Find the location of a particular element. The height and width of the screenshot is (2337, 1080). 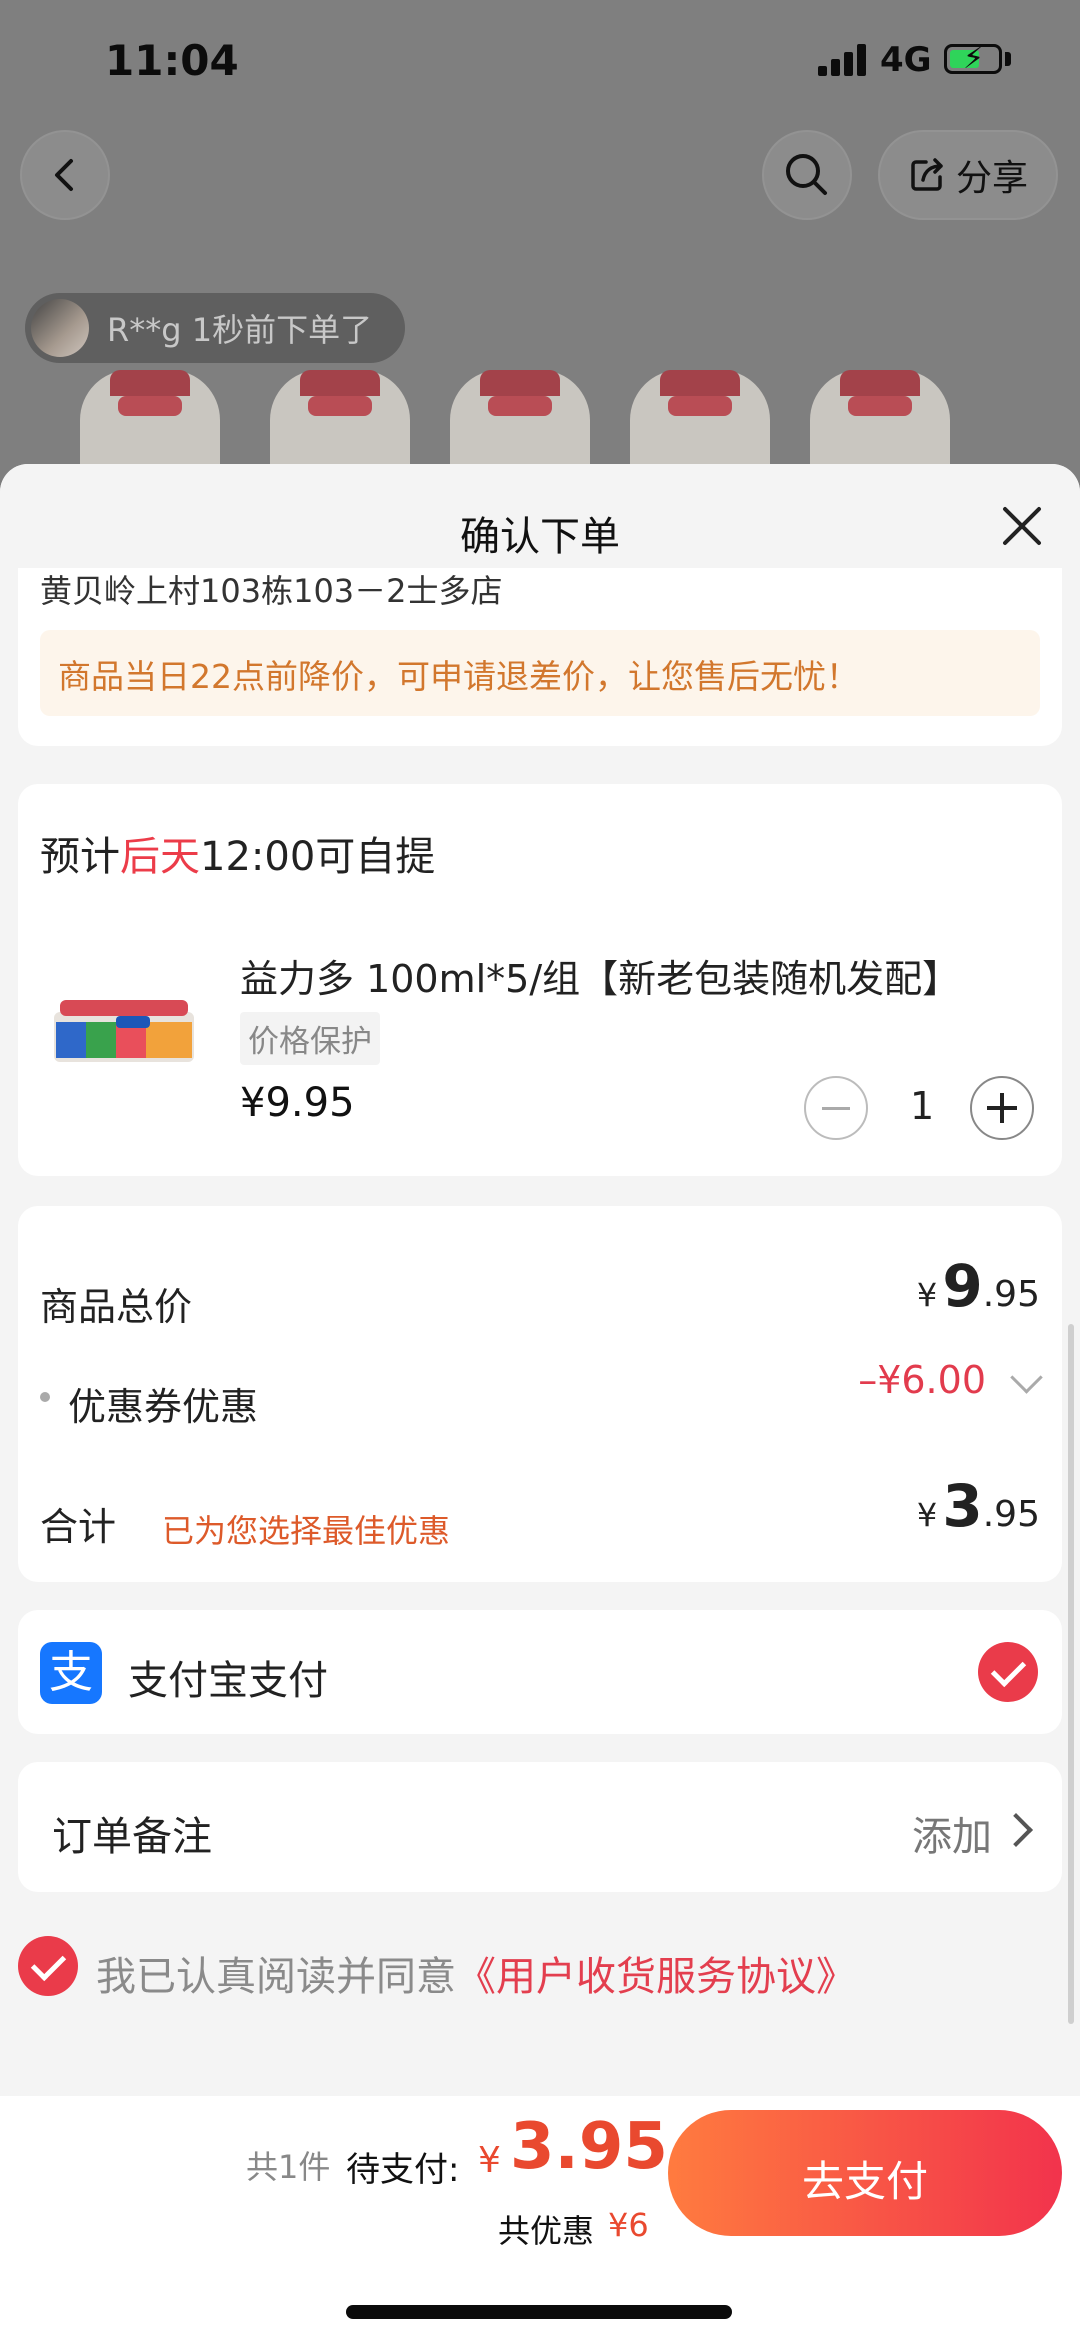

agreement-checkbox is located at coordinates (48, 1966).